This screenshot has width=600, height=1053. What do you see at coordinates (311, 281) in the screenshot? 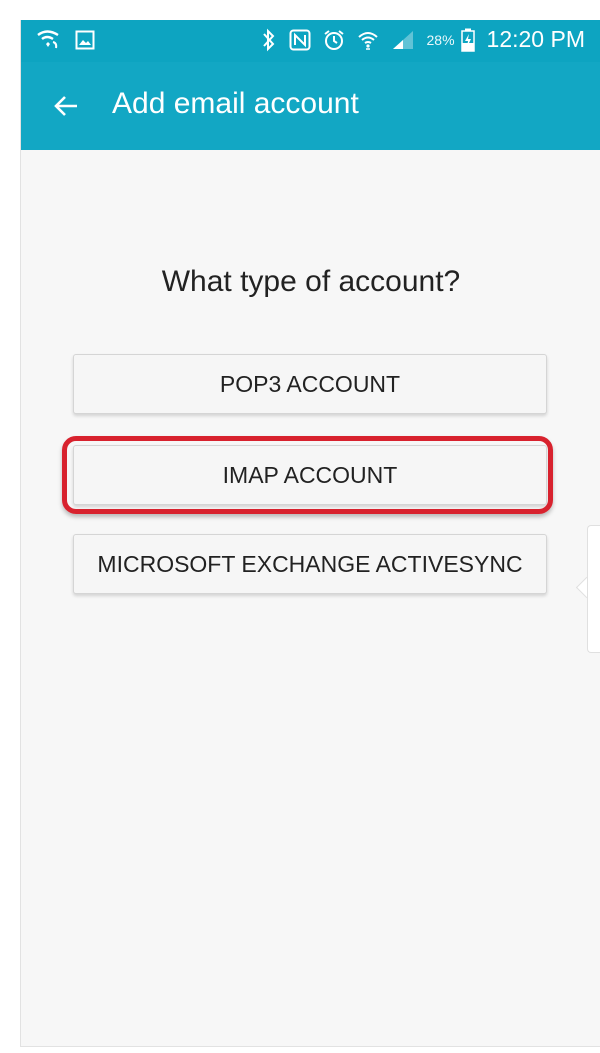
I see `account-type-question: What type of account?` at bounding box center [311, 281].